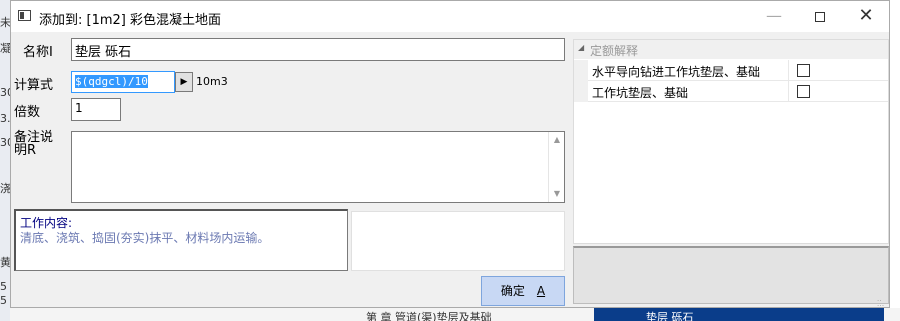 This screenshot has width=900, height=321. I want to click on formula-field: $(qdgcl)/10, so click(123, 82).